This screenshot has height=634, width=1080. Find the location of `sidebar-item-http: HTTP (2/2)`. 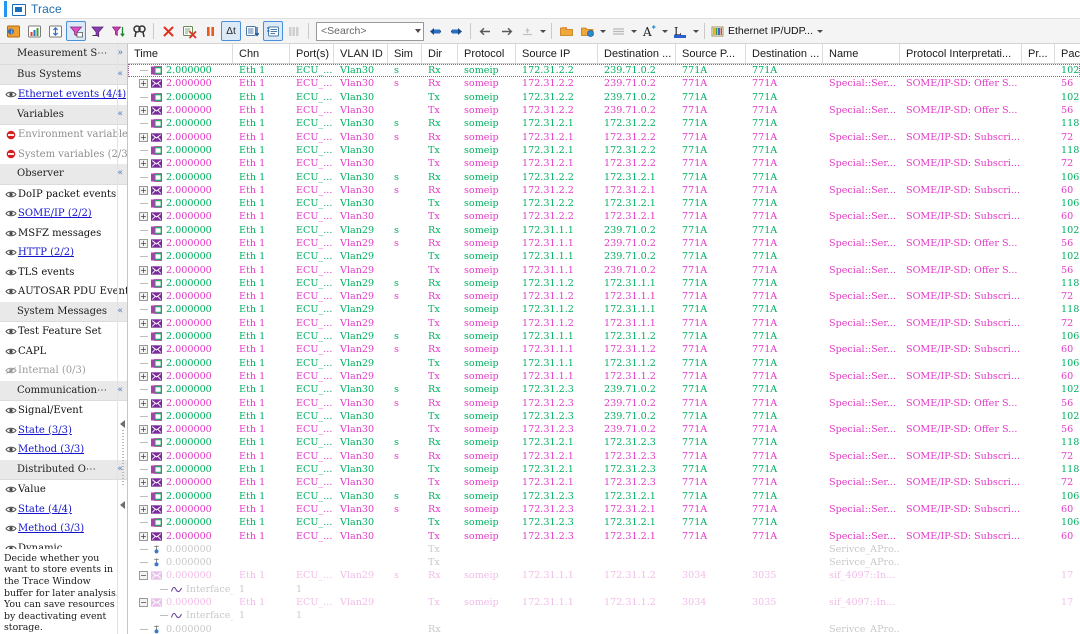

sidebar-item-http: HTTP (2/2) is located at coordinates (63, 253).